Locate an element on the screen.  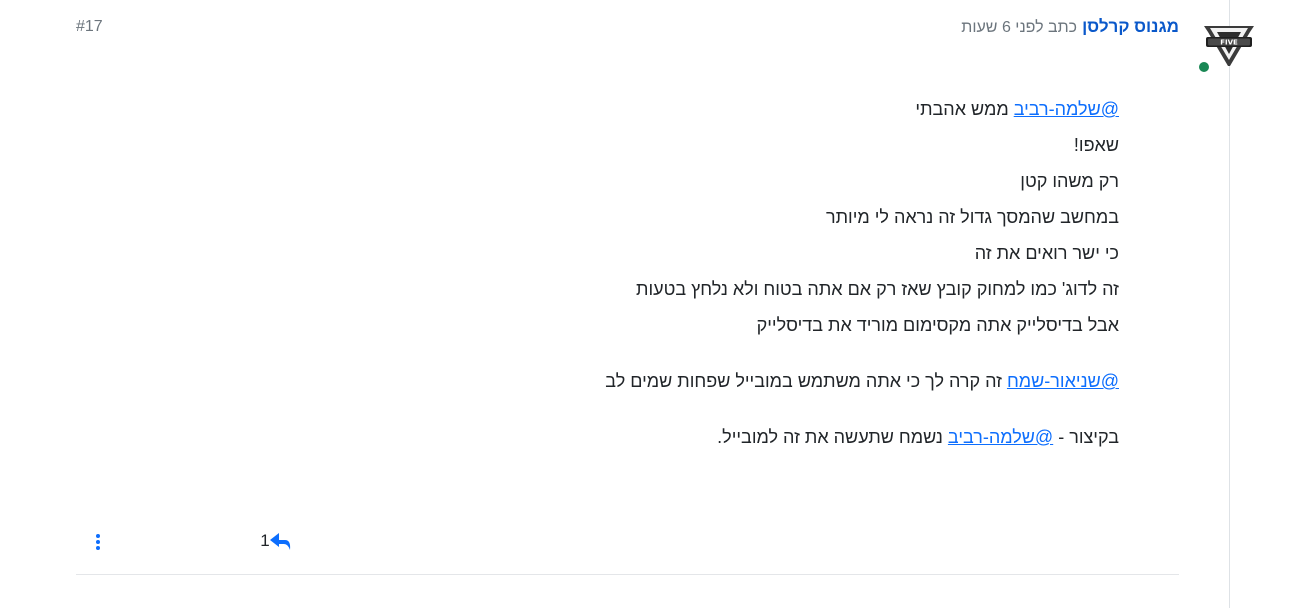
post-timestamp: כתב לפני 6 שעות is located at coordinates (1019, 27).